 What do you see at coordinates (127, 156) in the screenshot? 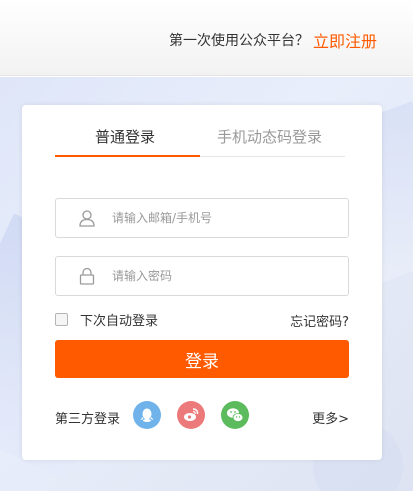
I see `active-tab-indicator` at bounding box center [127, 156].